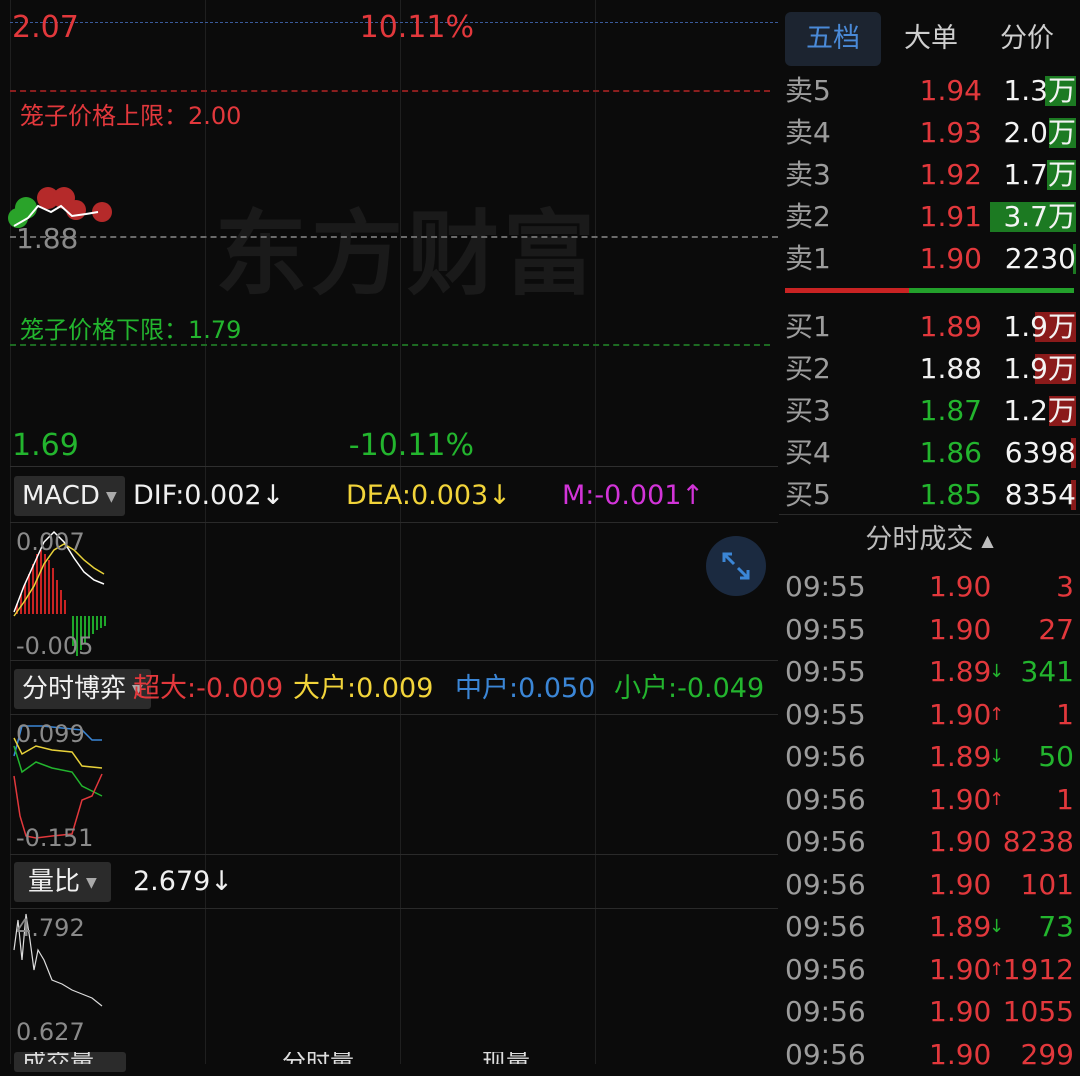 Image resolution: width=1080 pixels, height=1076 pixels. What do you see at coordinates (808, 132) in the screenshot?
I see `level-label: 卖4` at bounding box center [808, 132].